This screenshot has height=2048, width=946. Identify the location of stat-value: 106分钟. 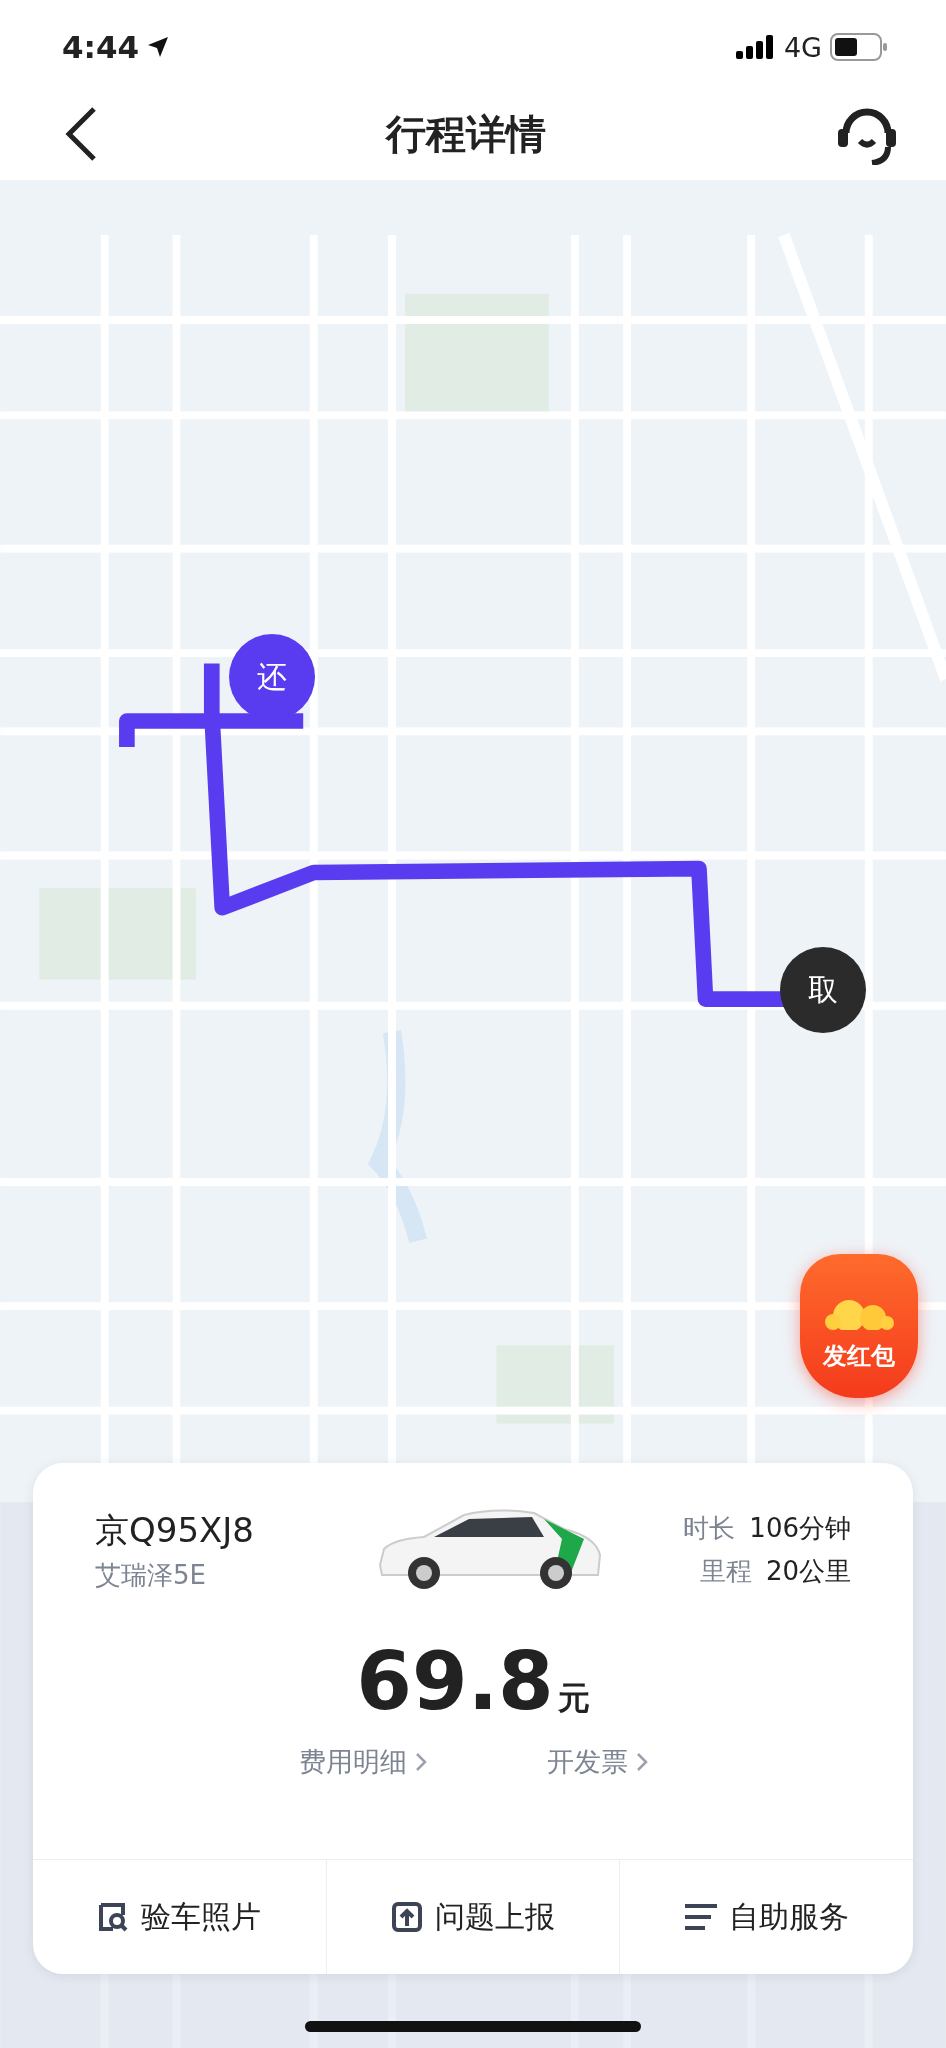
(800, 1528).